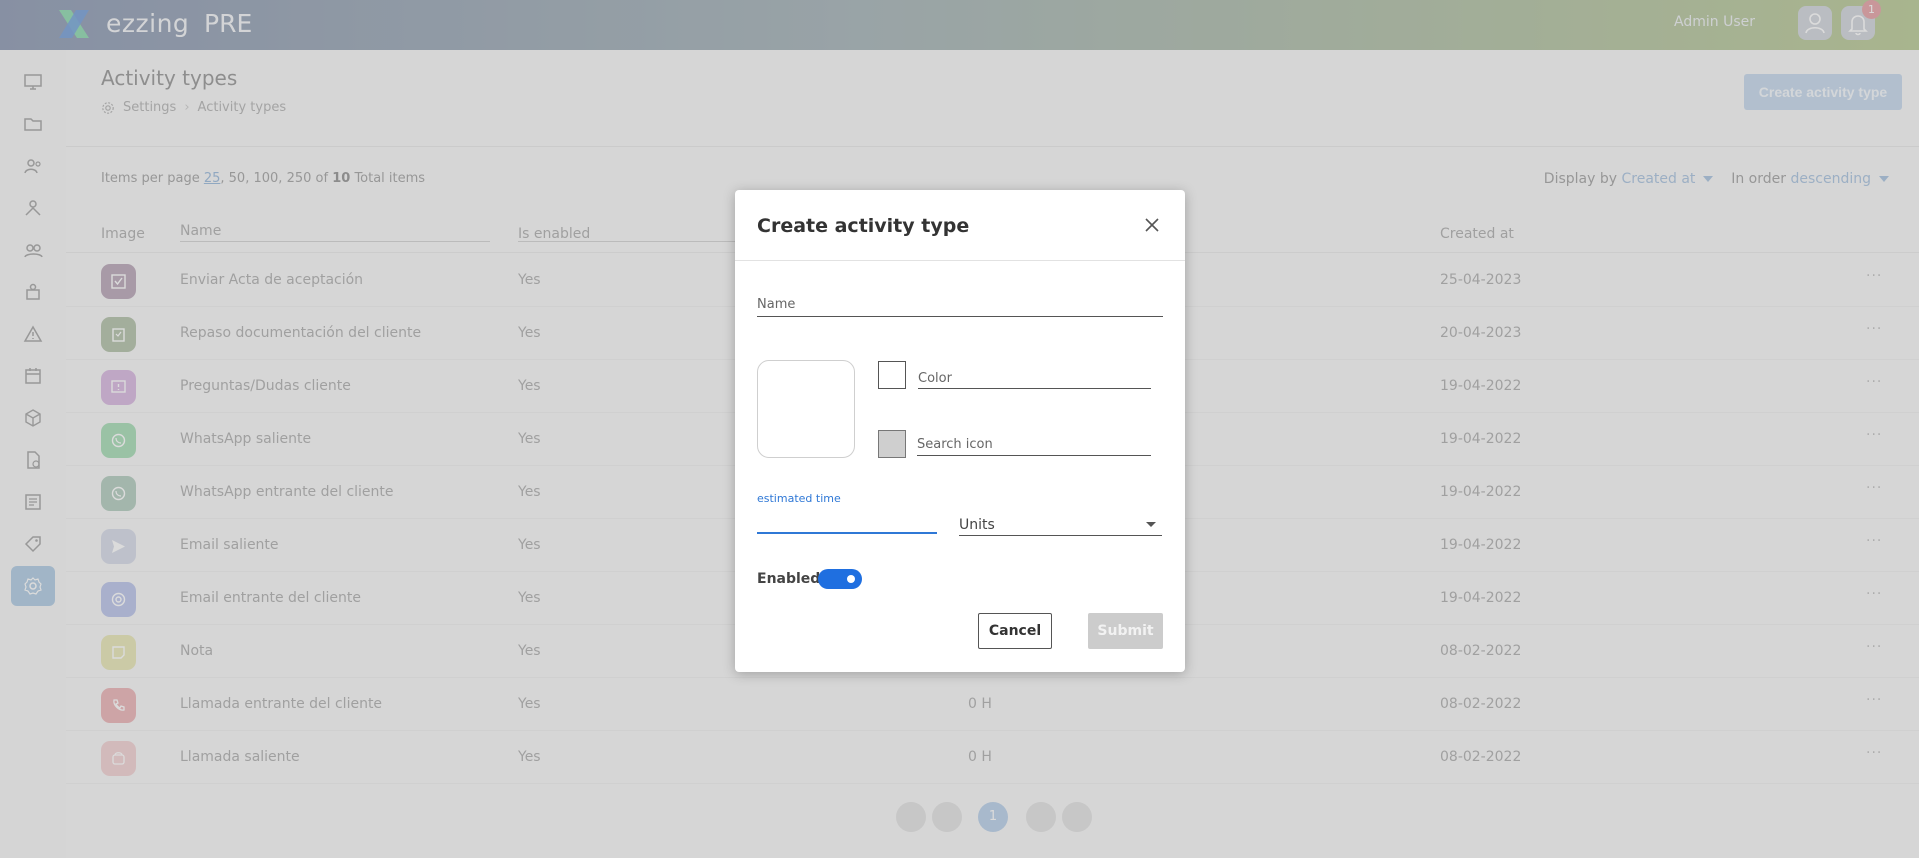 The height and width of the screenshot is (858, 1919). What do you see at coordinates (863, 226) in the screenshot?
I see `modal-title: Create activity type` at bounding box center [863, 226].